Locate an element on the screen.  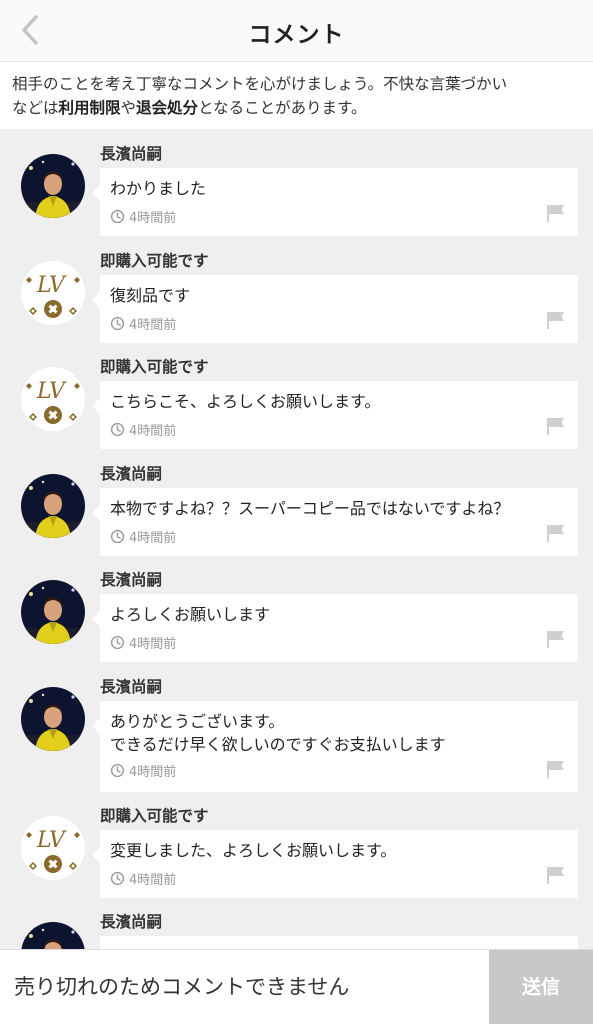
comment-input-disabled: 売り切れのためコメントできません is located at coordinates (244, 987).